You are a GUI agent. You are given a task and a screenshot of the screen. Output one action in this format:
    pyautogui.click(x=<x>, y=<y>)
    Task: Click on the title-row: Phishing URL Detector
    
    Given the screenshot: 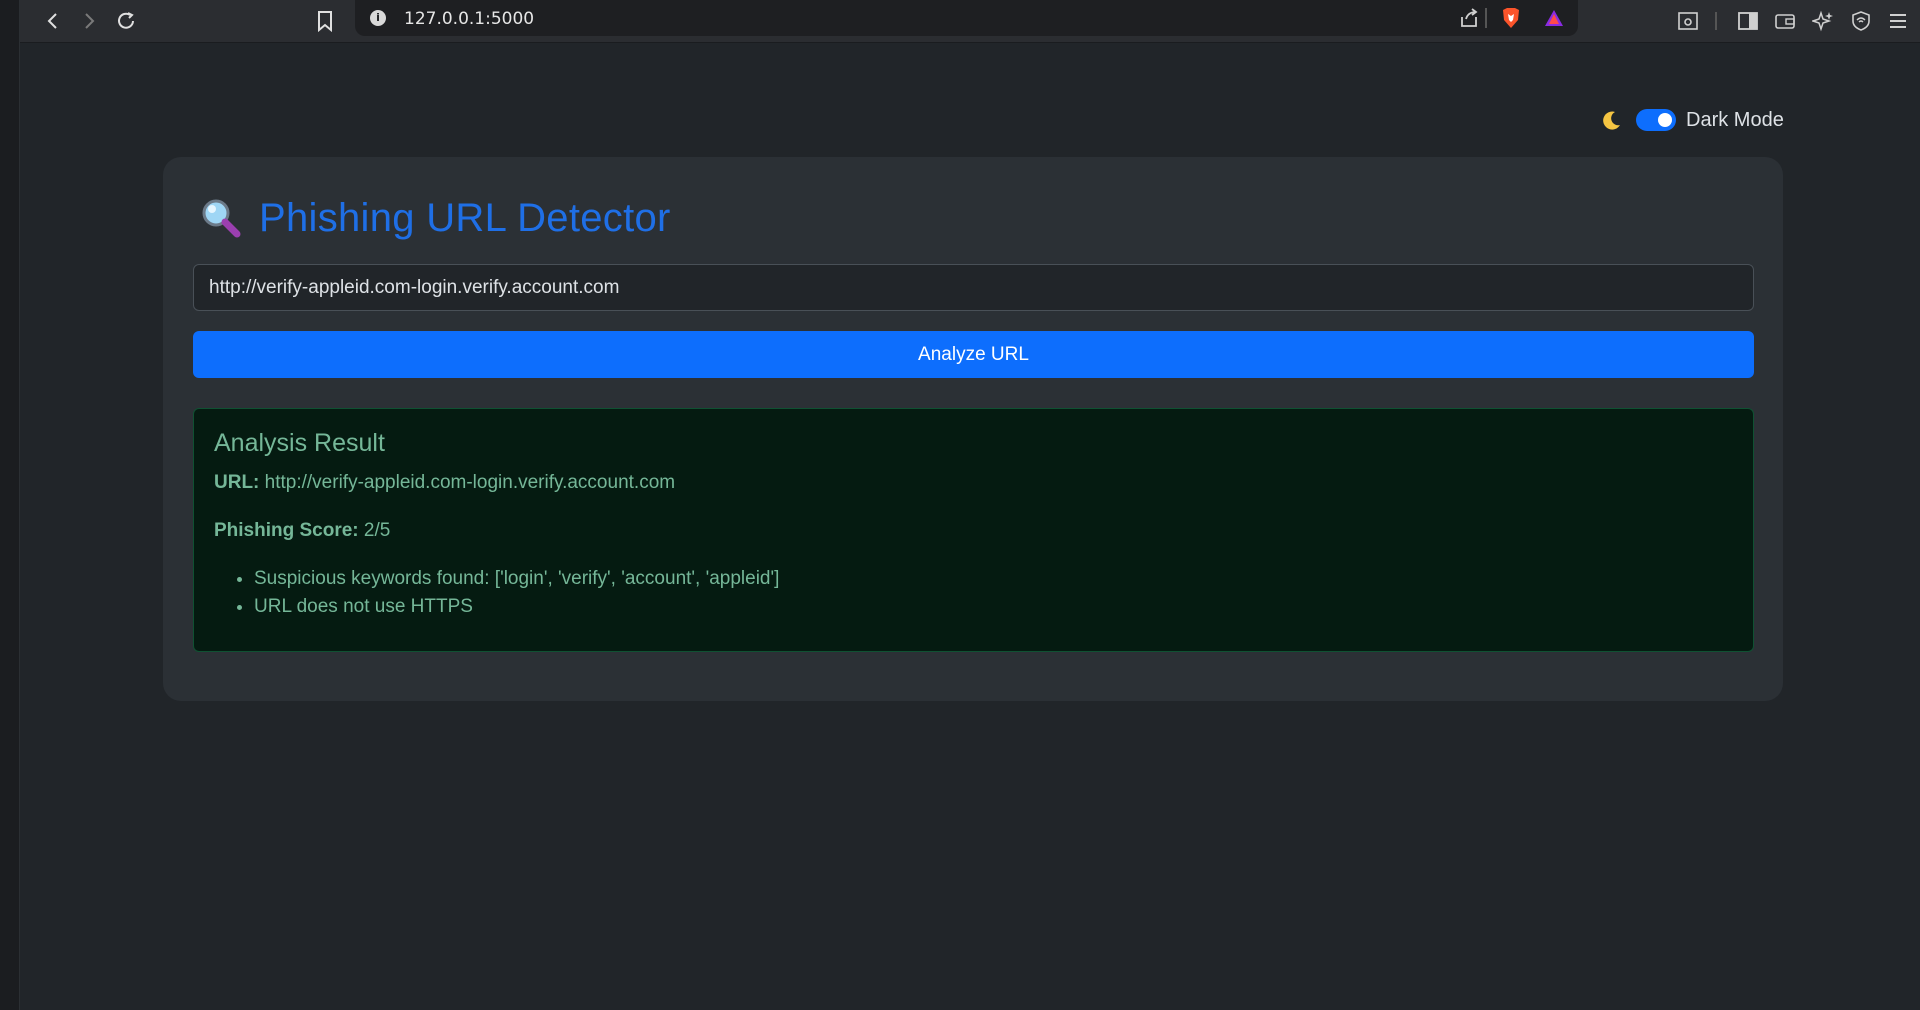 What is the action you would take?
    pyautogui.click(x=435, y=218)
    